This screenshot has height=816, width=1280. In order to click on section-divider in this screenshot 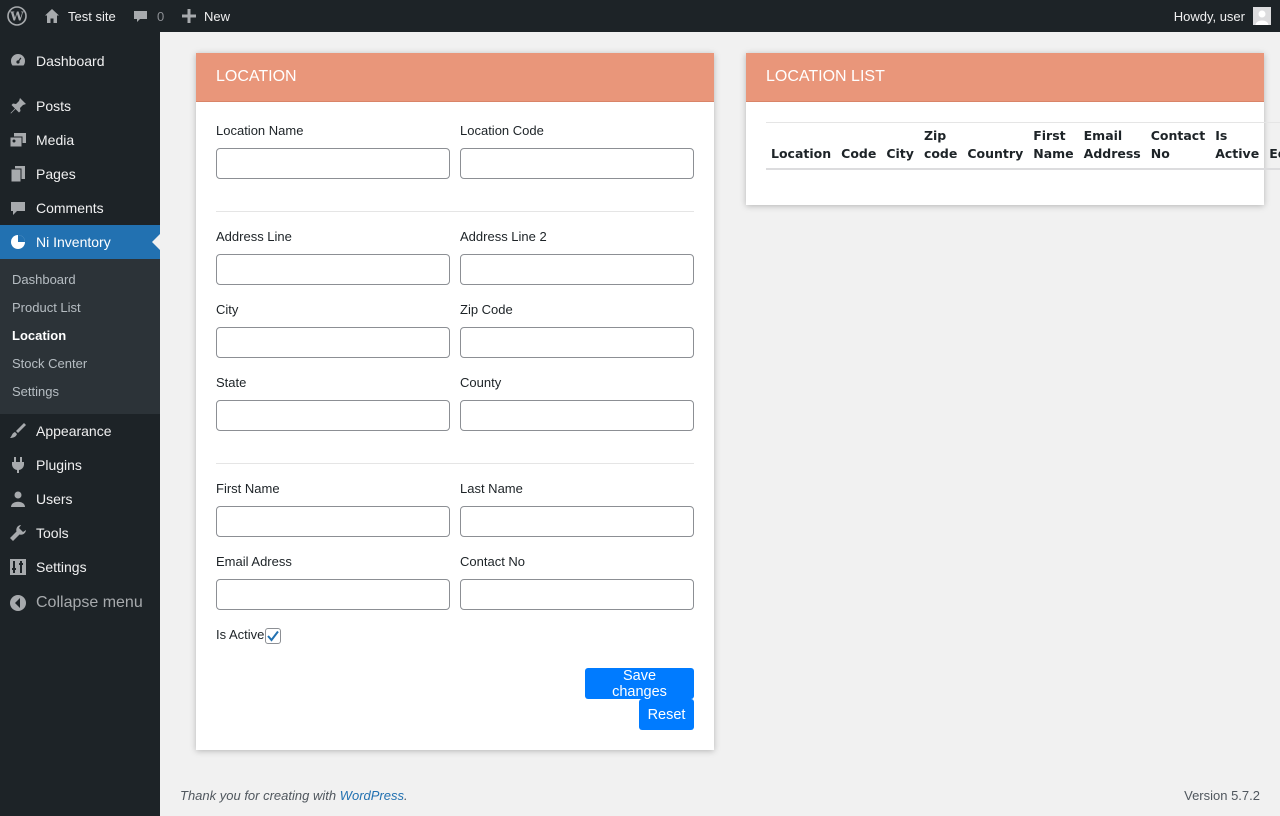, I will do `click(455, 463)`.